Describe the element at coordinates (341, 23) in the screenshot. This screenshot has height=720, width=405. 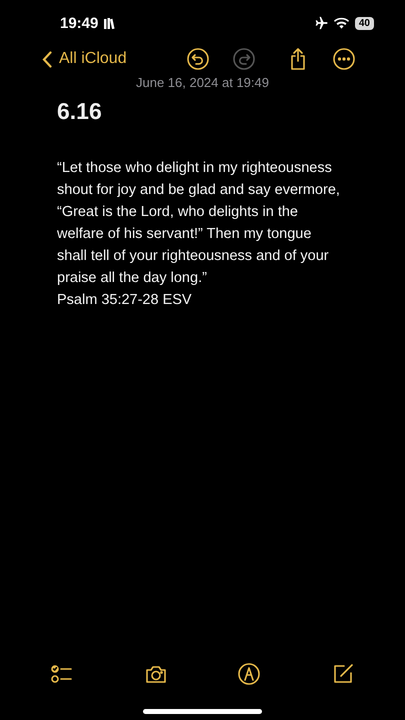
I see `wifi-icon` at that location.